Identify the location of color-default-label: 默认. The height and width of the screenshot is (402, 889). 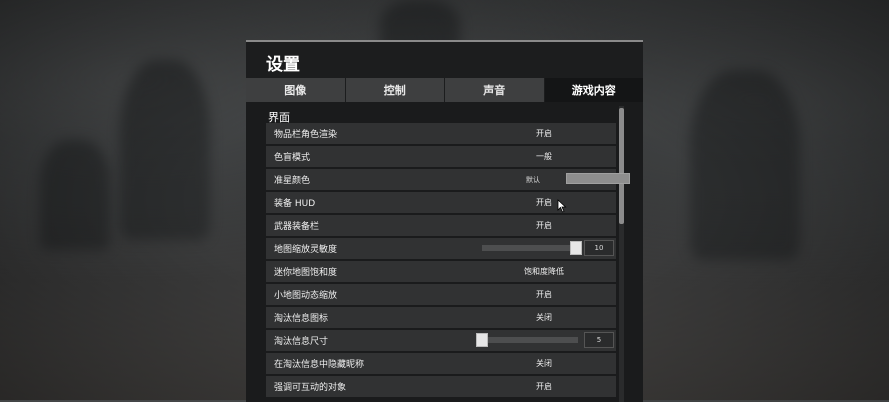
(533, 180).